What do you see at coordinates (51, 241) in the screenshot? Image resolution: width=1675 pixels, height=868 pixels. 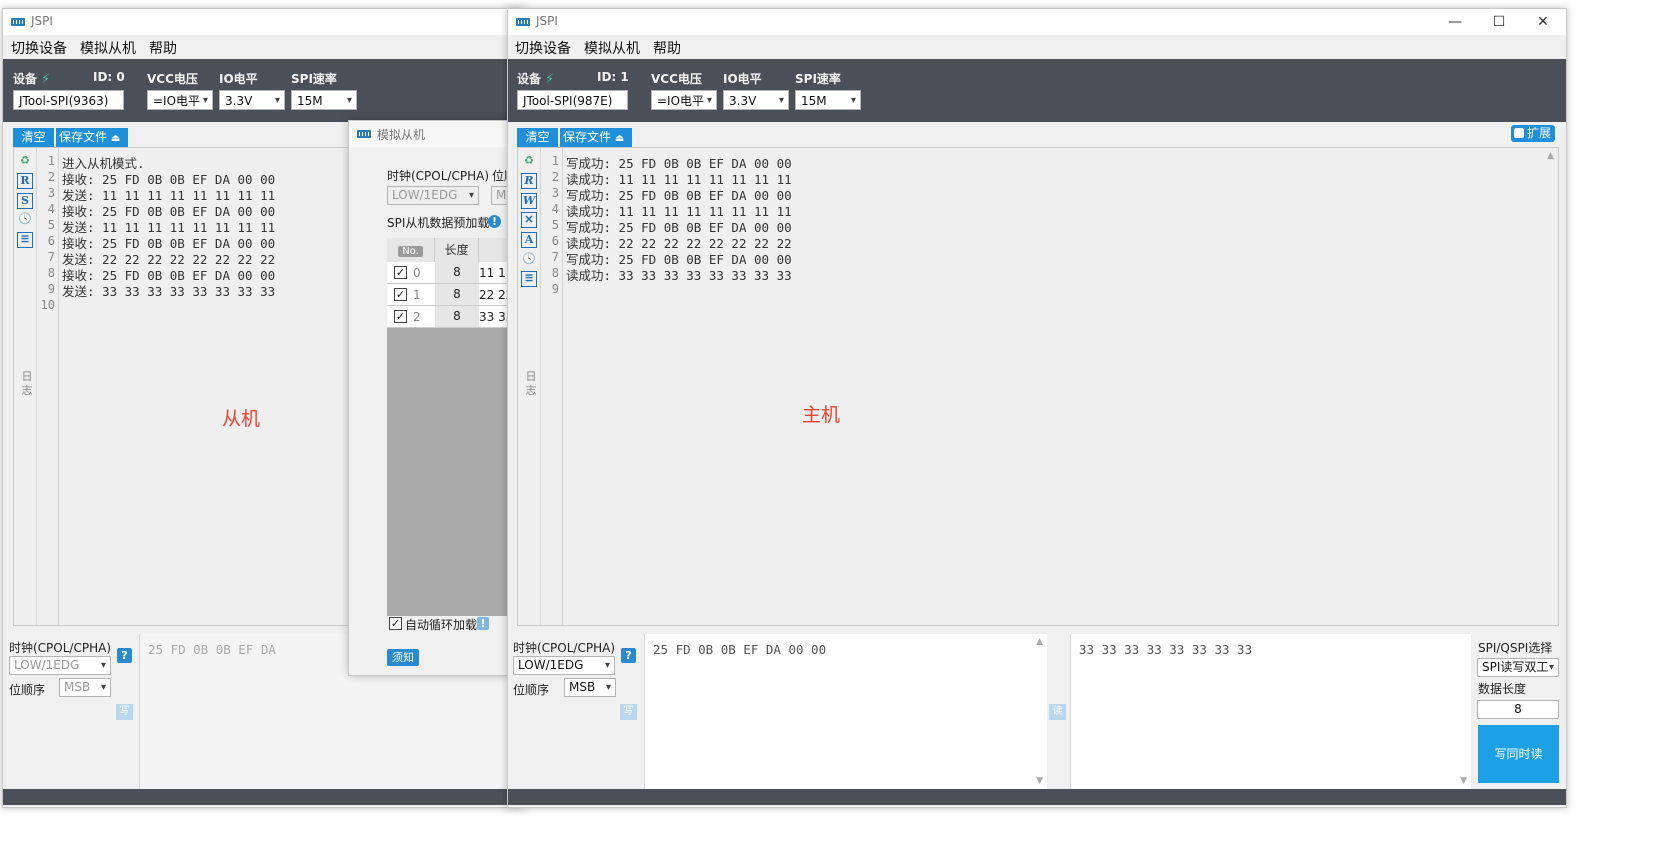 I see `line-number: 6` at bounding box center [51, 241].